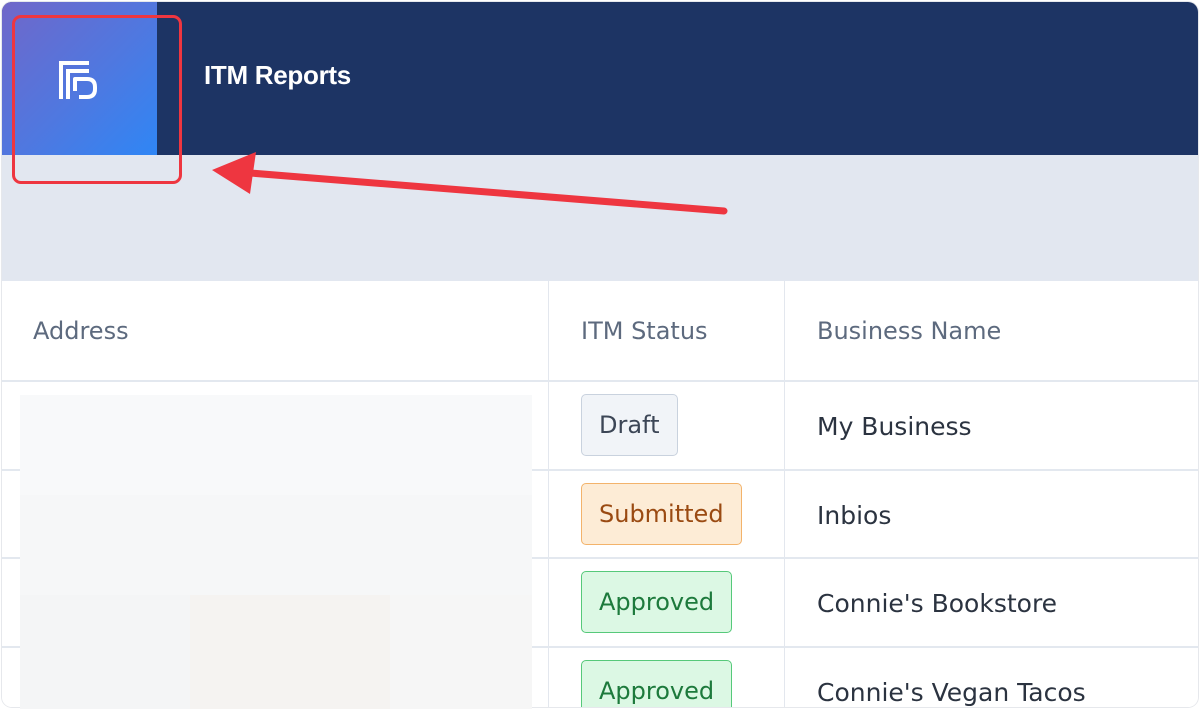 The image size is (1200, 709). Describe the element at coordinates (854, 515) in the screenshot. I see `business-name-cell: Inbios` at that location.